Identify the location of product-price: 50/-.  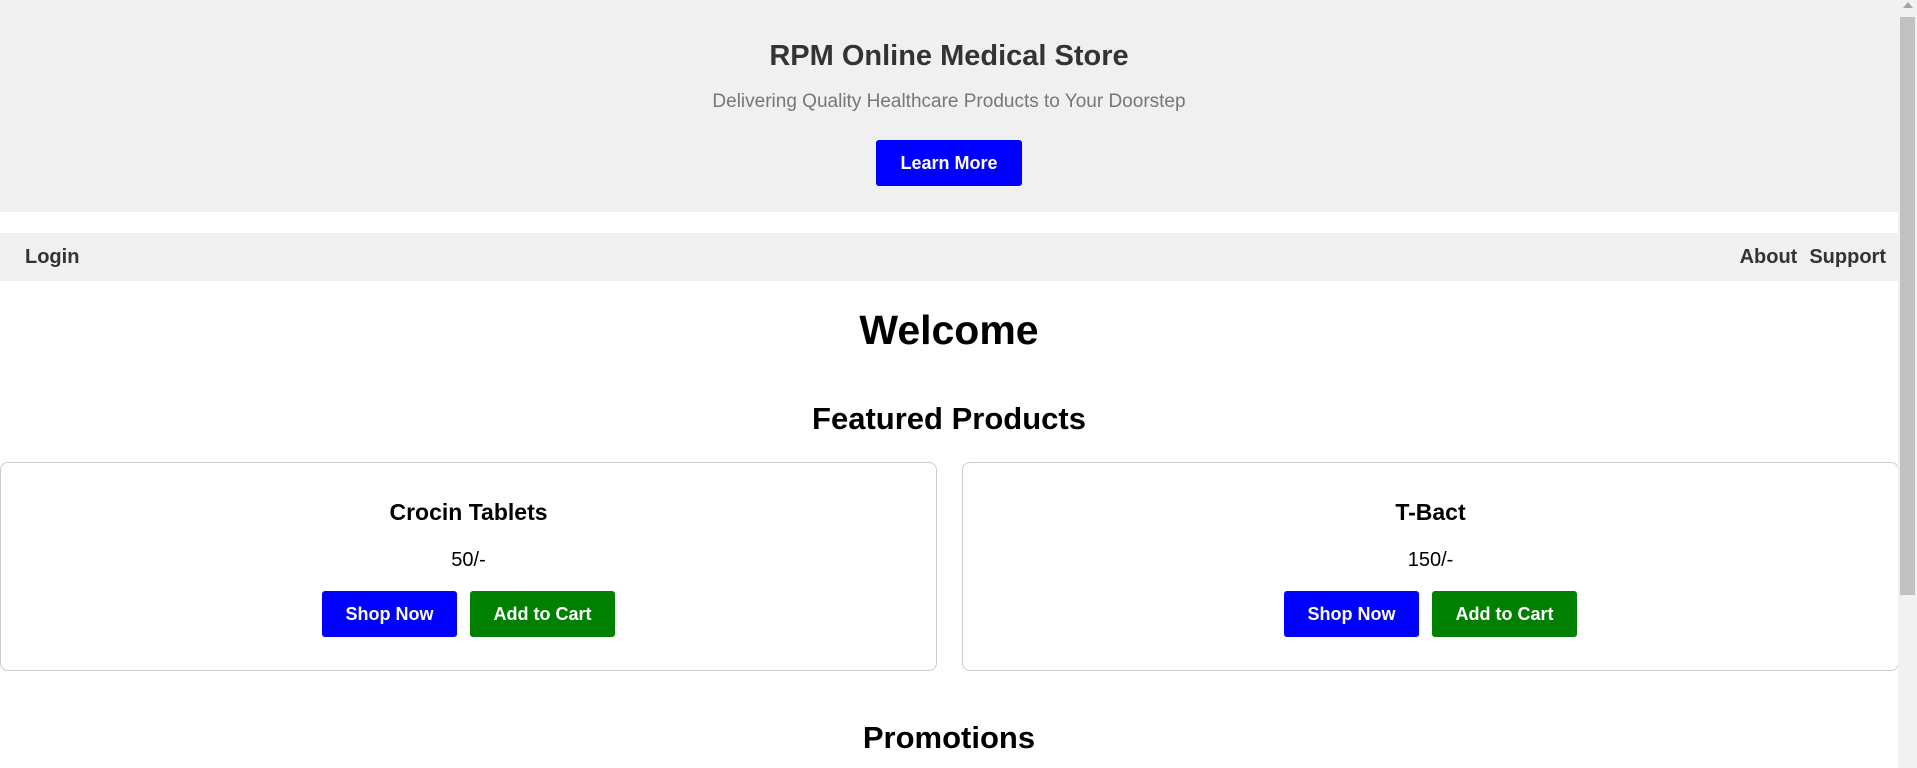
(468, 560).